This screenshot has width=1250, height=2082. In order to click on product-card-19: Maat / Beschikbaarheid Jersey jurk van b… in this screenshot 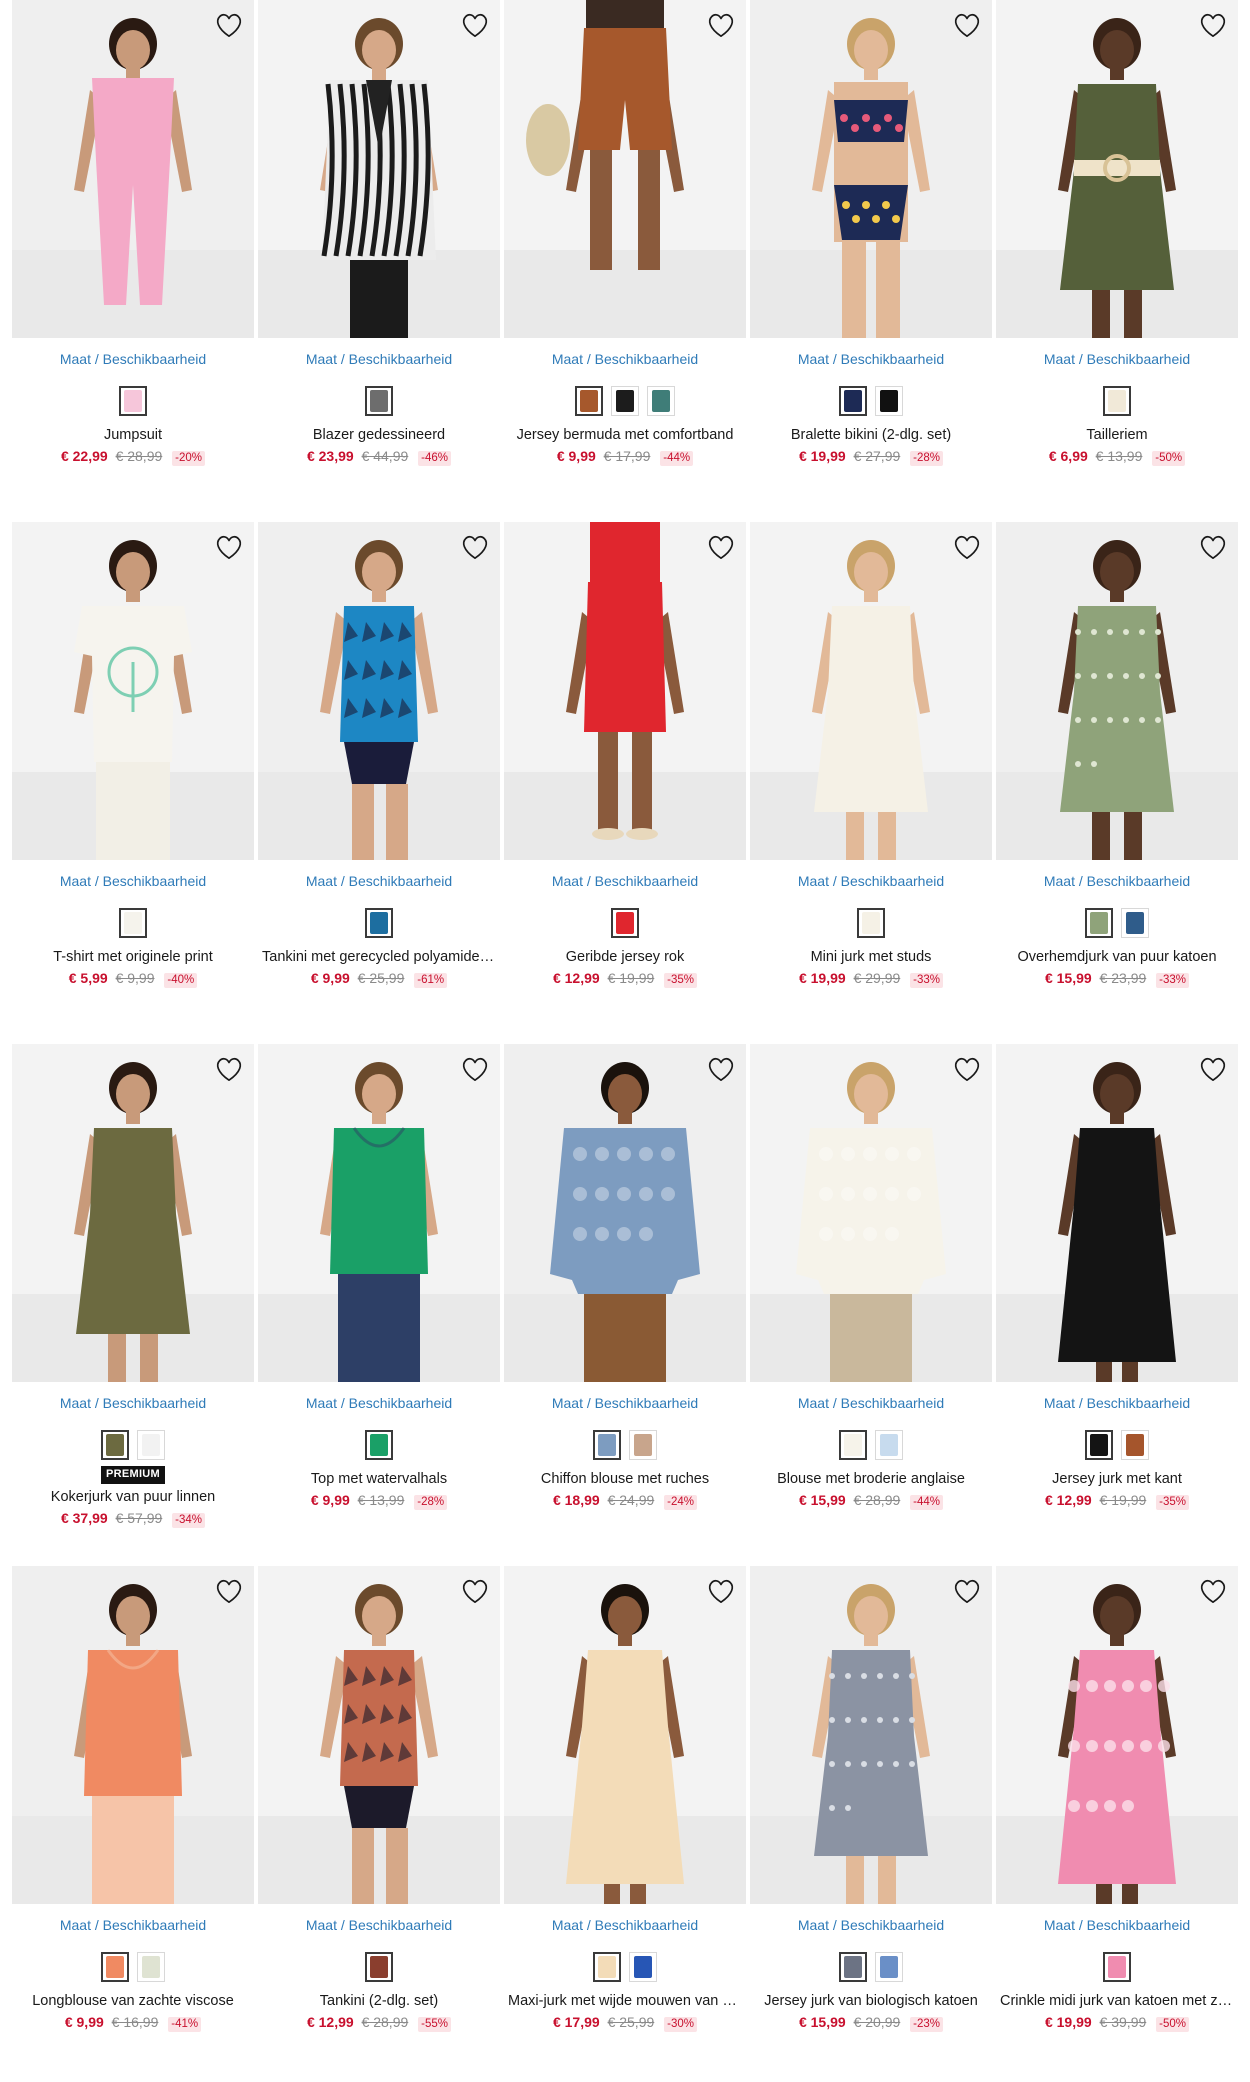, I will do `click(871, 1824)`.